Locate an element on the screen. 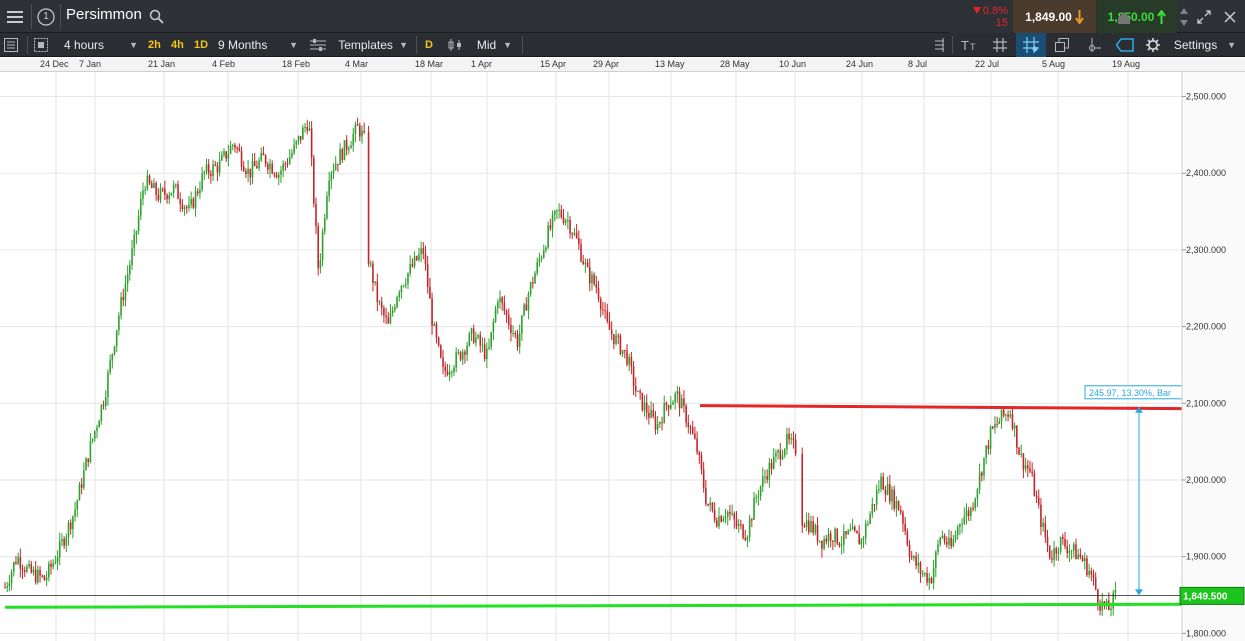  list-icon is located at coordinates (13, 45).